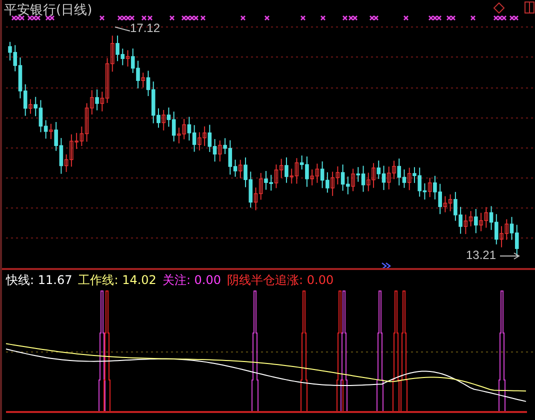 This screenshot has width=535, height=420. What do you see at coordinates (39, 280) in the screenshot?
I see `indicator-value: 快线: 11.67` at bounding box center [39, 280].